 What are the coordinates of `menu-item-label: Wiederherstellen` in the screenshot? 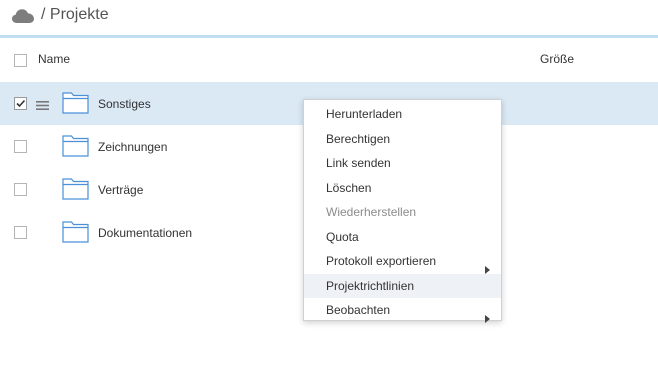 It's located at (371, 212).